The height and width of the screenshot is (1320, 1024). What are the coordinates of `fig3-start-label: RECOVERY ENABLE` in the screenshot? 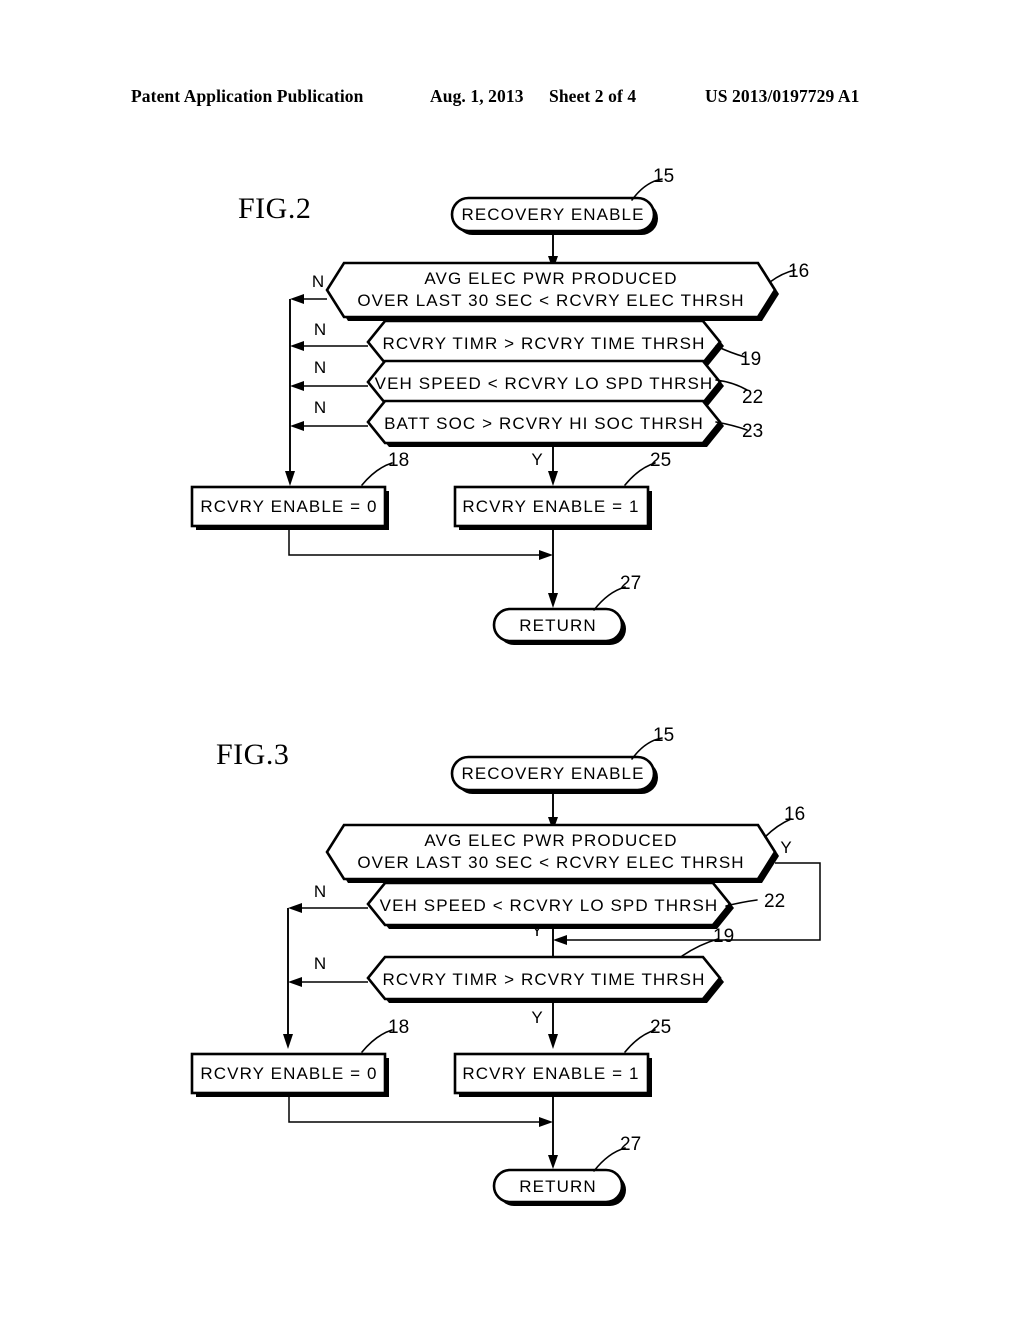 It's located at (552, 773).